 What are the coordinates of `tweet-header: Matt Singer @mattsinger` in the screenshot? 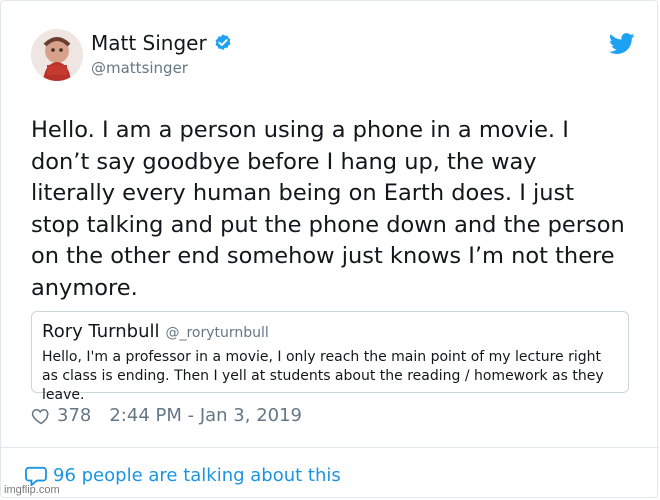 It's located at (336, 57).